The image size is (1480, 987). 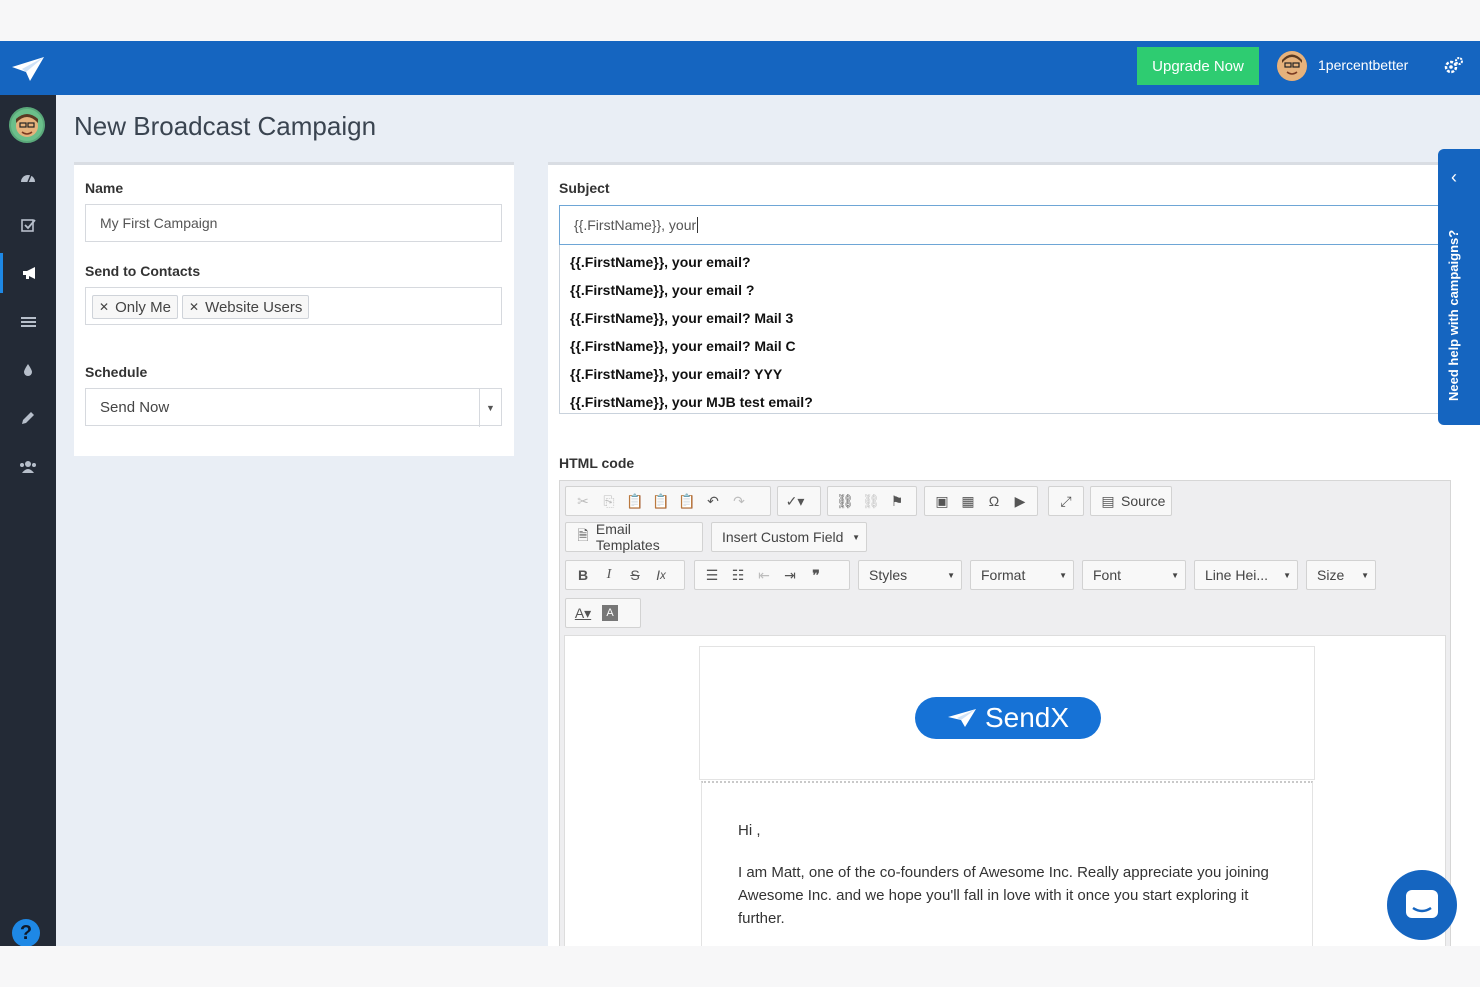 What do you see at coordinates (1454, 66) in the screenshot?
I see `settings-gear-icon` at bounding box center [1454, 66].